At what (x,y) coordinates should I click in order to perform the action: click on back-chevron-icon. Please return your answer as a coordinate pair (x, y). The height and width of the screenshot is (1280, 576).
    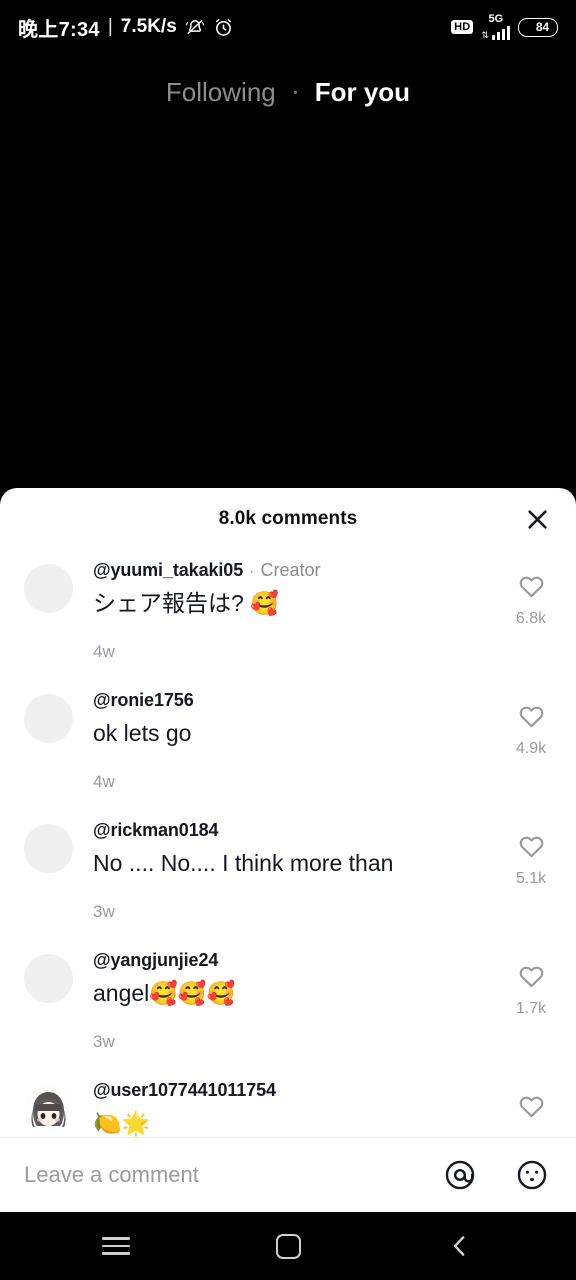
    Looking at the image, I should click on (460, 1246).